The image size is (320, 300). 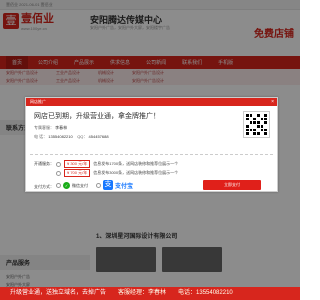 I want to click on contact-label: 专属客服：, so click(x=44, y=127).